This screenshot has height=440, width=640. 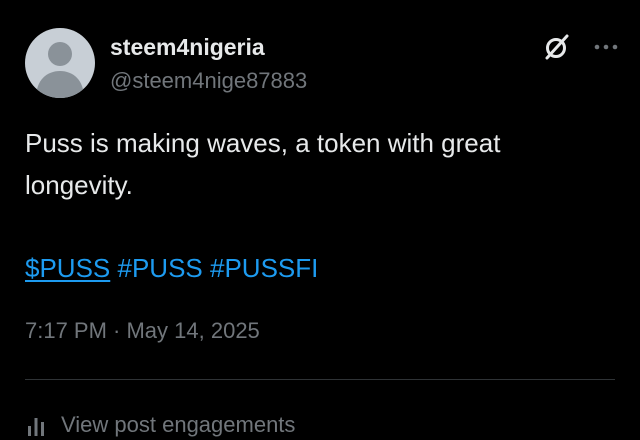 What do you see at coordinates (178, 424) in the screenshot?
I see `view-engagements-label: View post engagements` at bounding box center [178, 424].